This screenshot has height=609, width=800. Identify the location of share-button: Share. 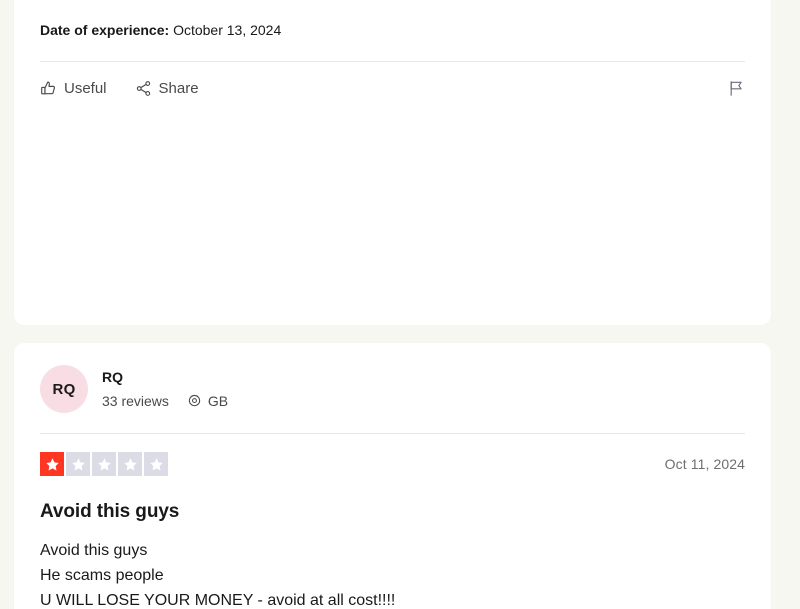
(167, 88).